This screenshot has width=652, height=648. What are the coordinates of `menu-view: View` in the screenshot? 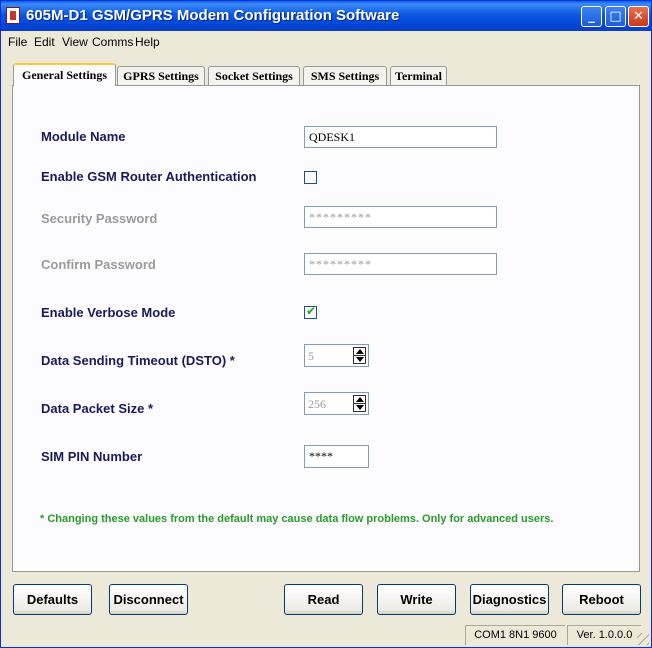 It's located at (75, 42).